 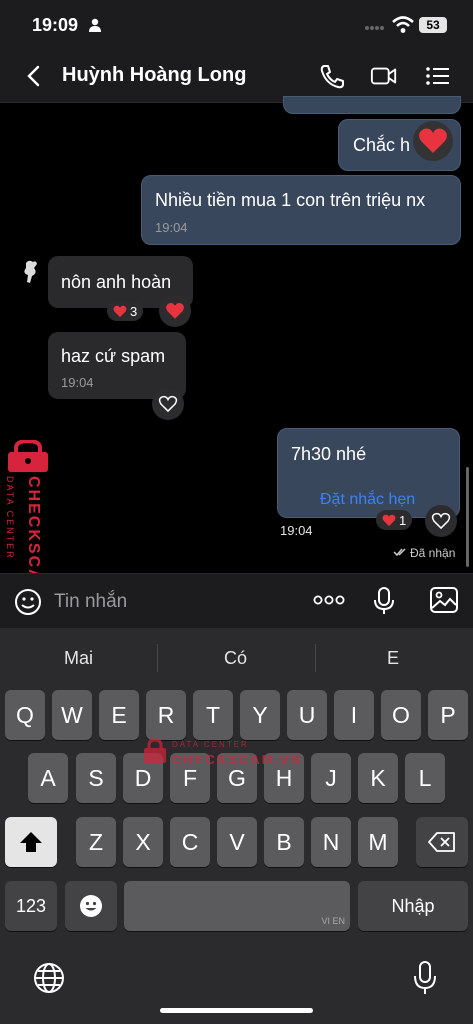 I want to click on battery-indicator: 53, so click(x=433, y=25).